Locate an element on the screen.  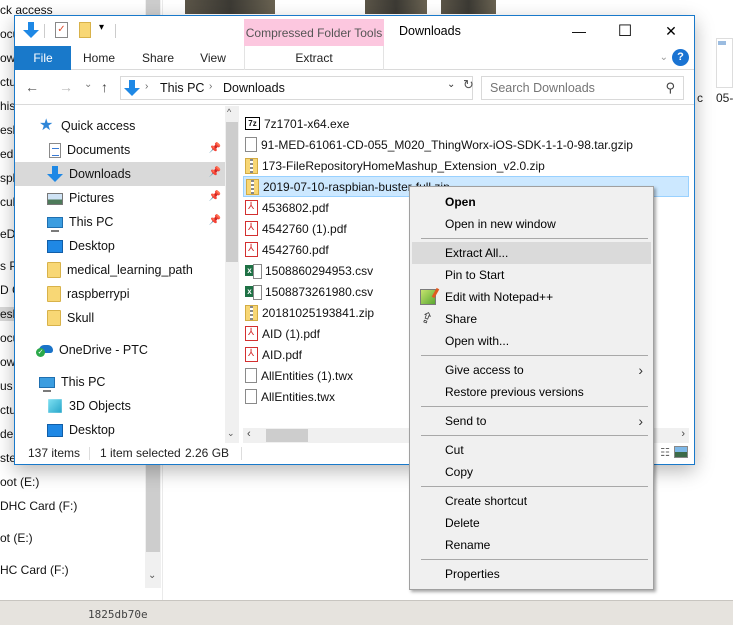
menu-item-cut: Cut is located at coordinates (531, 450).